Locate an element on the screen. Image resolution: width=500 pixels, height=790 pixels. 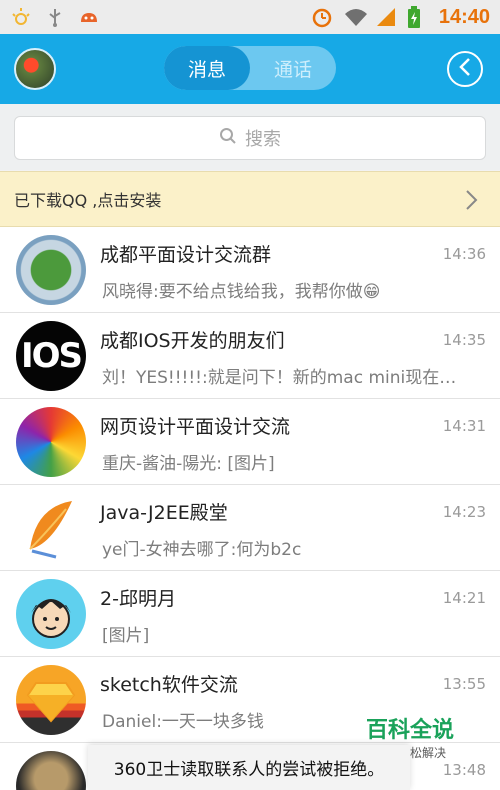
search-input: 搜索 is located at coordinates (250, 138).